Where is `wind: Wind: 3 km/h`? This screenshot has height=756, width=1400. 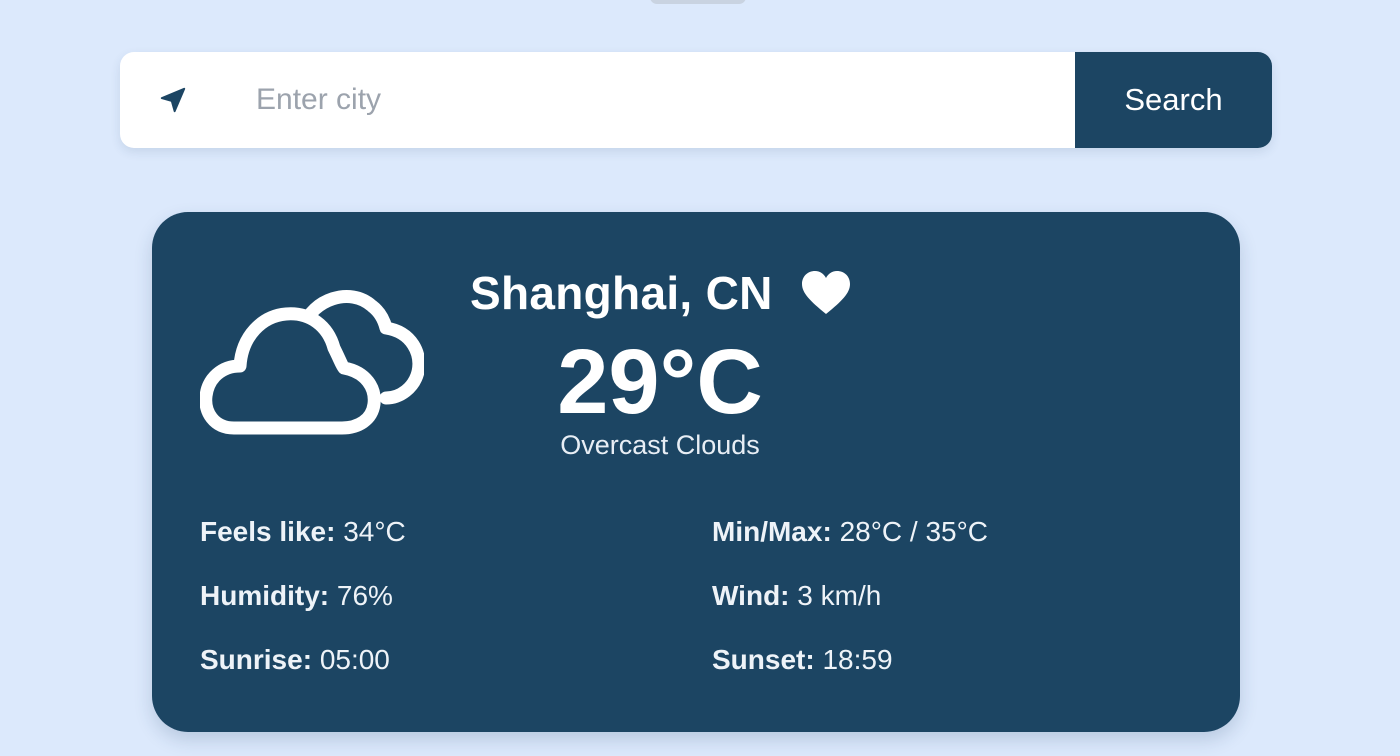 wind: Wind: 3 km/h is located at coordinates (796, 596).